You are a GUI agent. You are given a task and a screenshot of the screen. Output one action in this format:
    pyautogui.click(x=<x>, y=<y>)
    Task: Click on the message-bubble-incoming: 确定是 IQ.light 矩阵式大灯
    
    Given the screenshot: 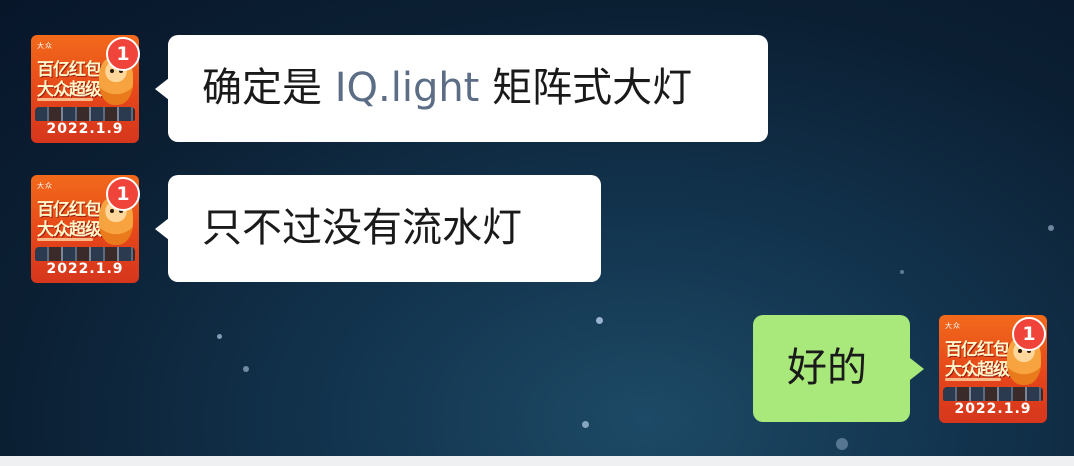 What is the action you would take?
    pyautogui.click(x=468, y=88)
    